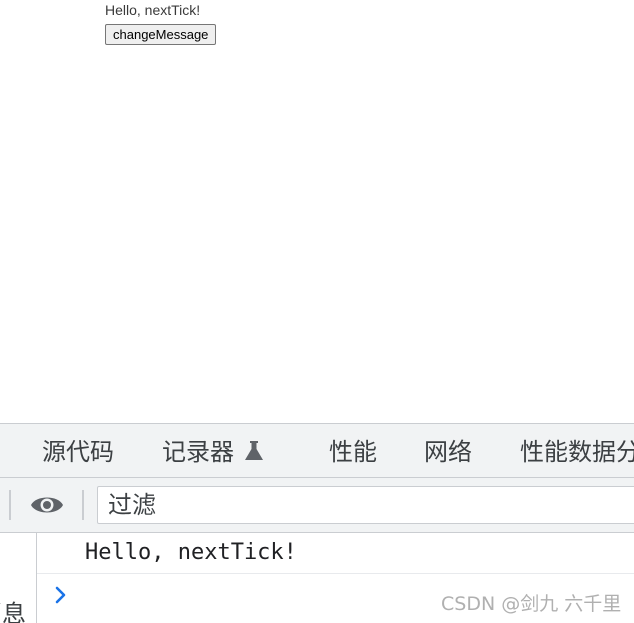  What do you see at coordinates (47, 505) in the screenshot?
I see `eye-icon` at bounding box center [47, 505].